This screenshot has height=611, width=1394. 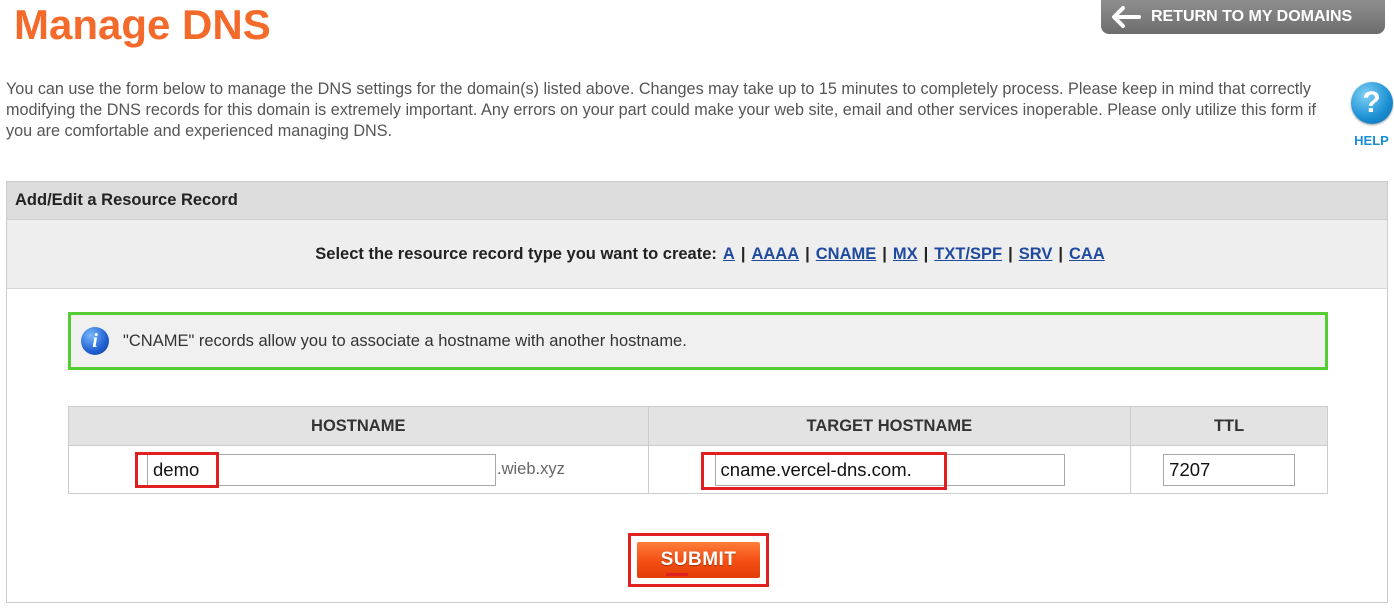 I want to click on hostname-cell: .wieb.xyz, so click(x=358, y=469).